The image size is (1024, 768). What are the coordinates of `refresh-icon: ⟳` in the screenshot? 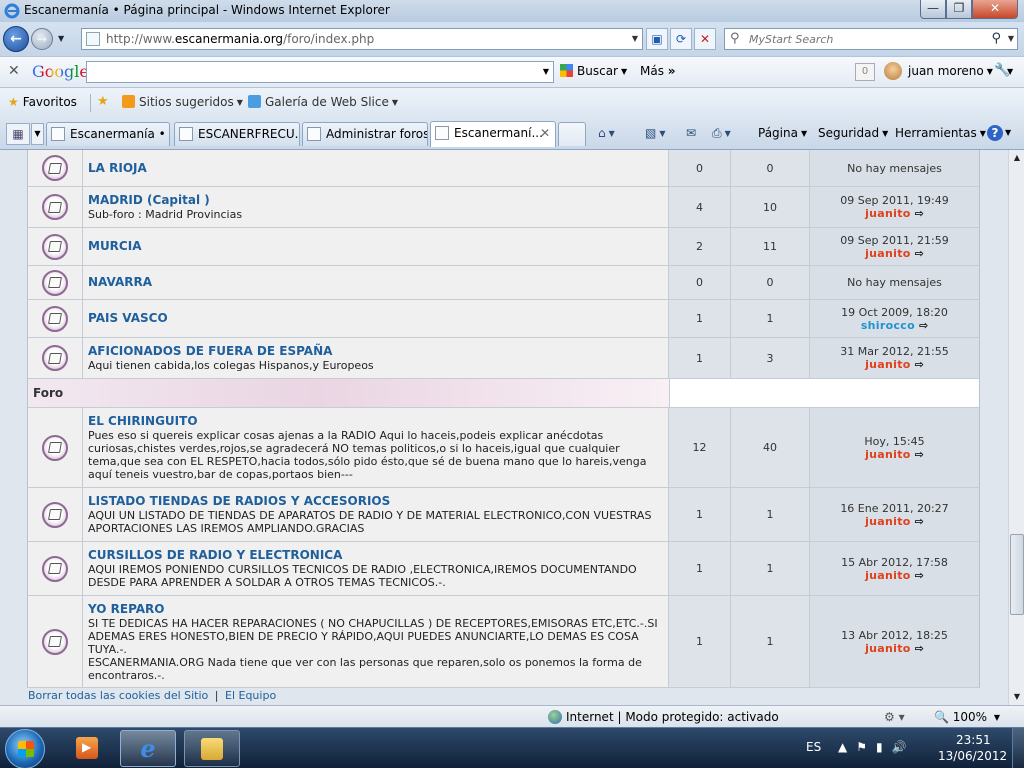 It's located at (681, 39).